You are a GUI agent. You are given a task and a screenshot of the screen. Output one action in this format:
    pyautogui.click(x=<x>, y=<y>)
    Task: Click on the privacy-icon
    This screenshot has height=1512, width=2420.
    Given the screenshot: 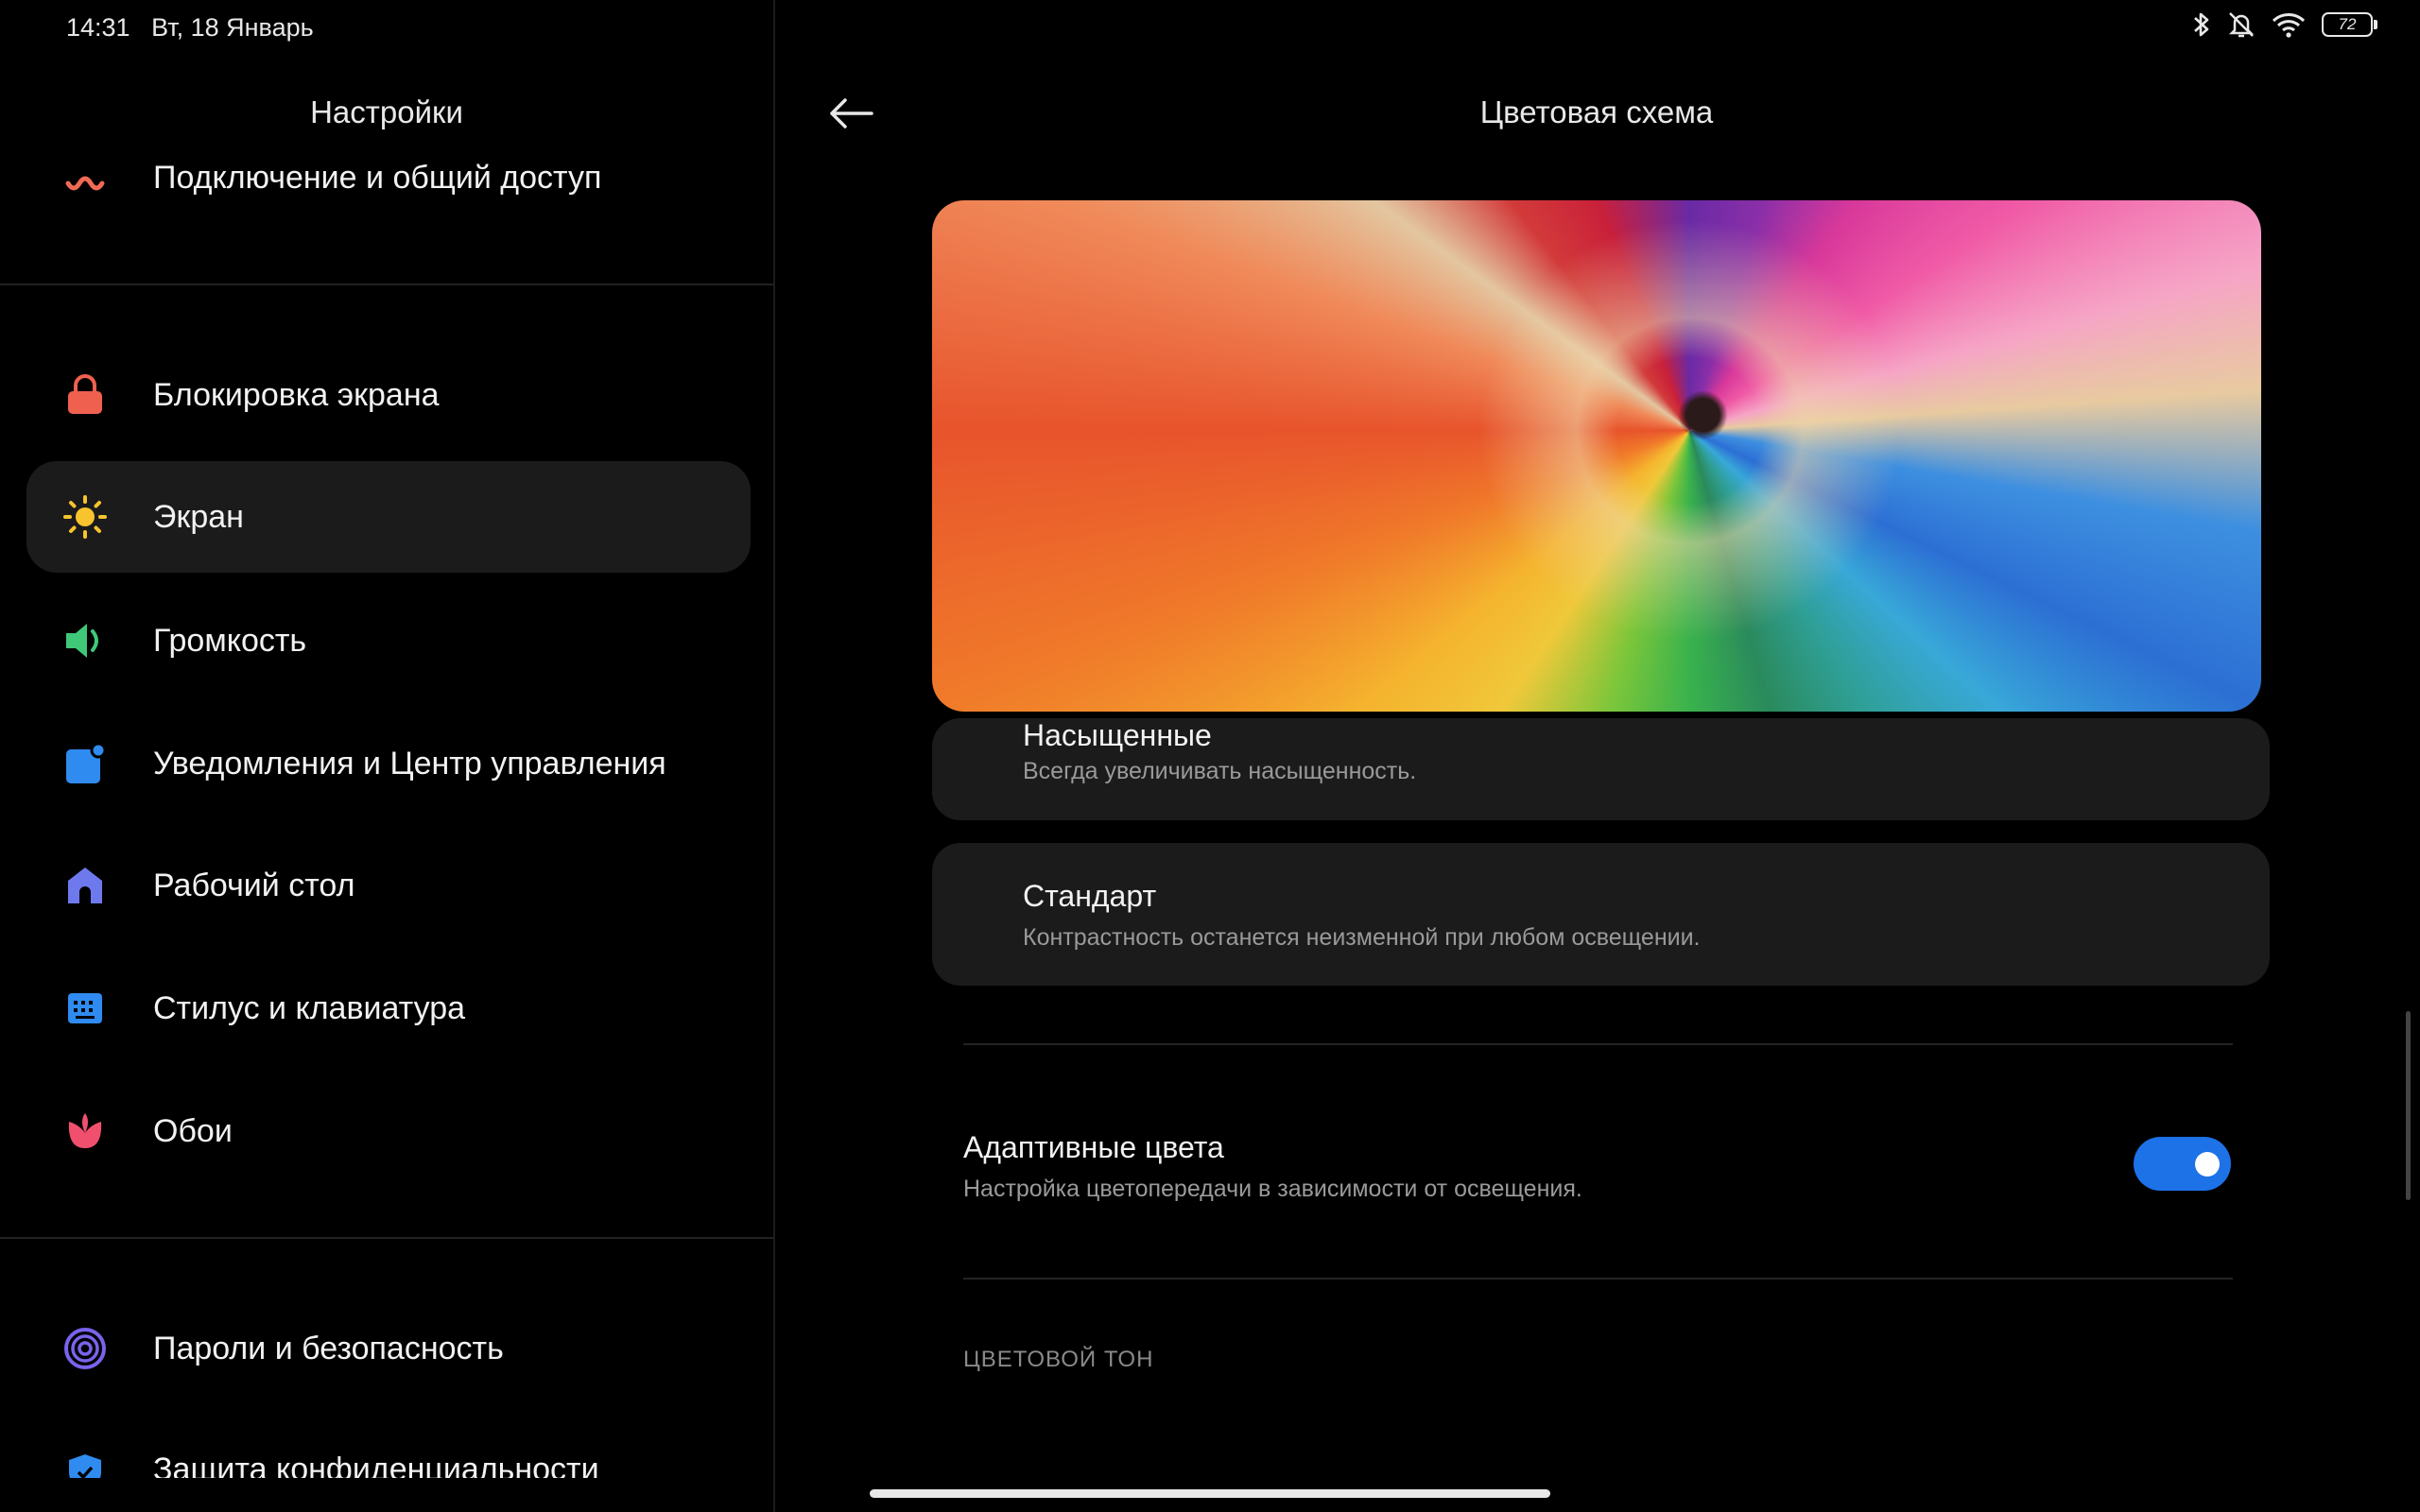 What is the action you would take?
    pyautogui.click(x=85, y=1464)
    